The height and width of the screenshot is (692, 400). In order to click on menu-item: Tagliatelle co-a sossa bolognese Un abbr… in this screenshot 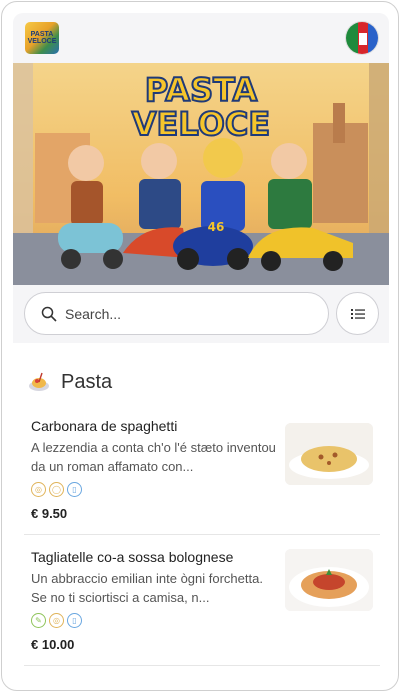, I will do `click(202, 600)`.